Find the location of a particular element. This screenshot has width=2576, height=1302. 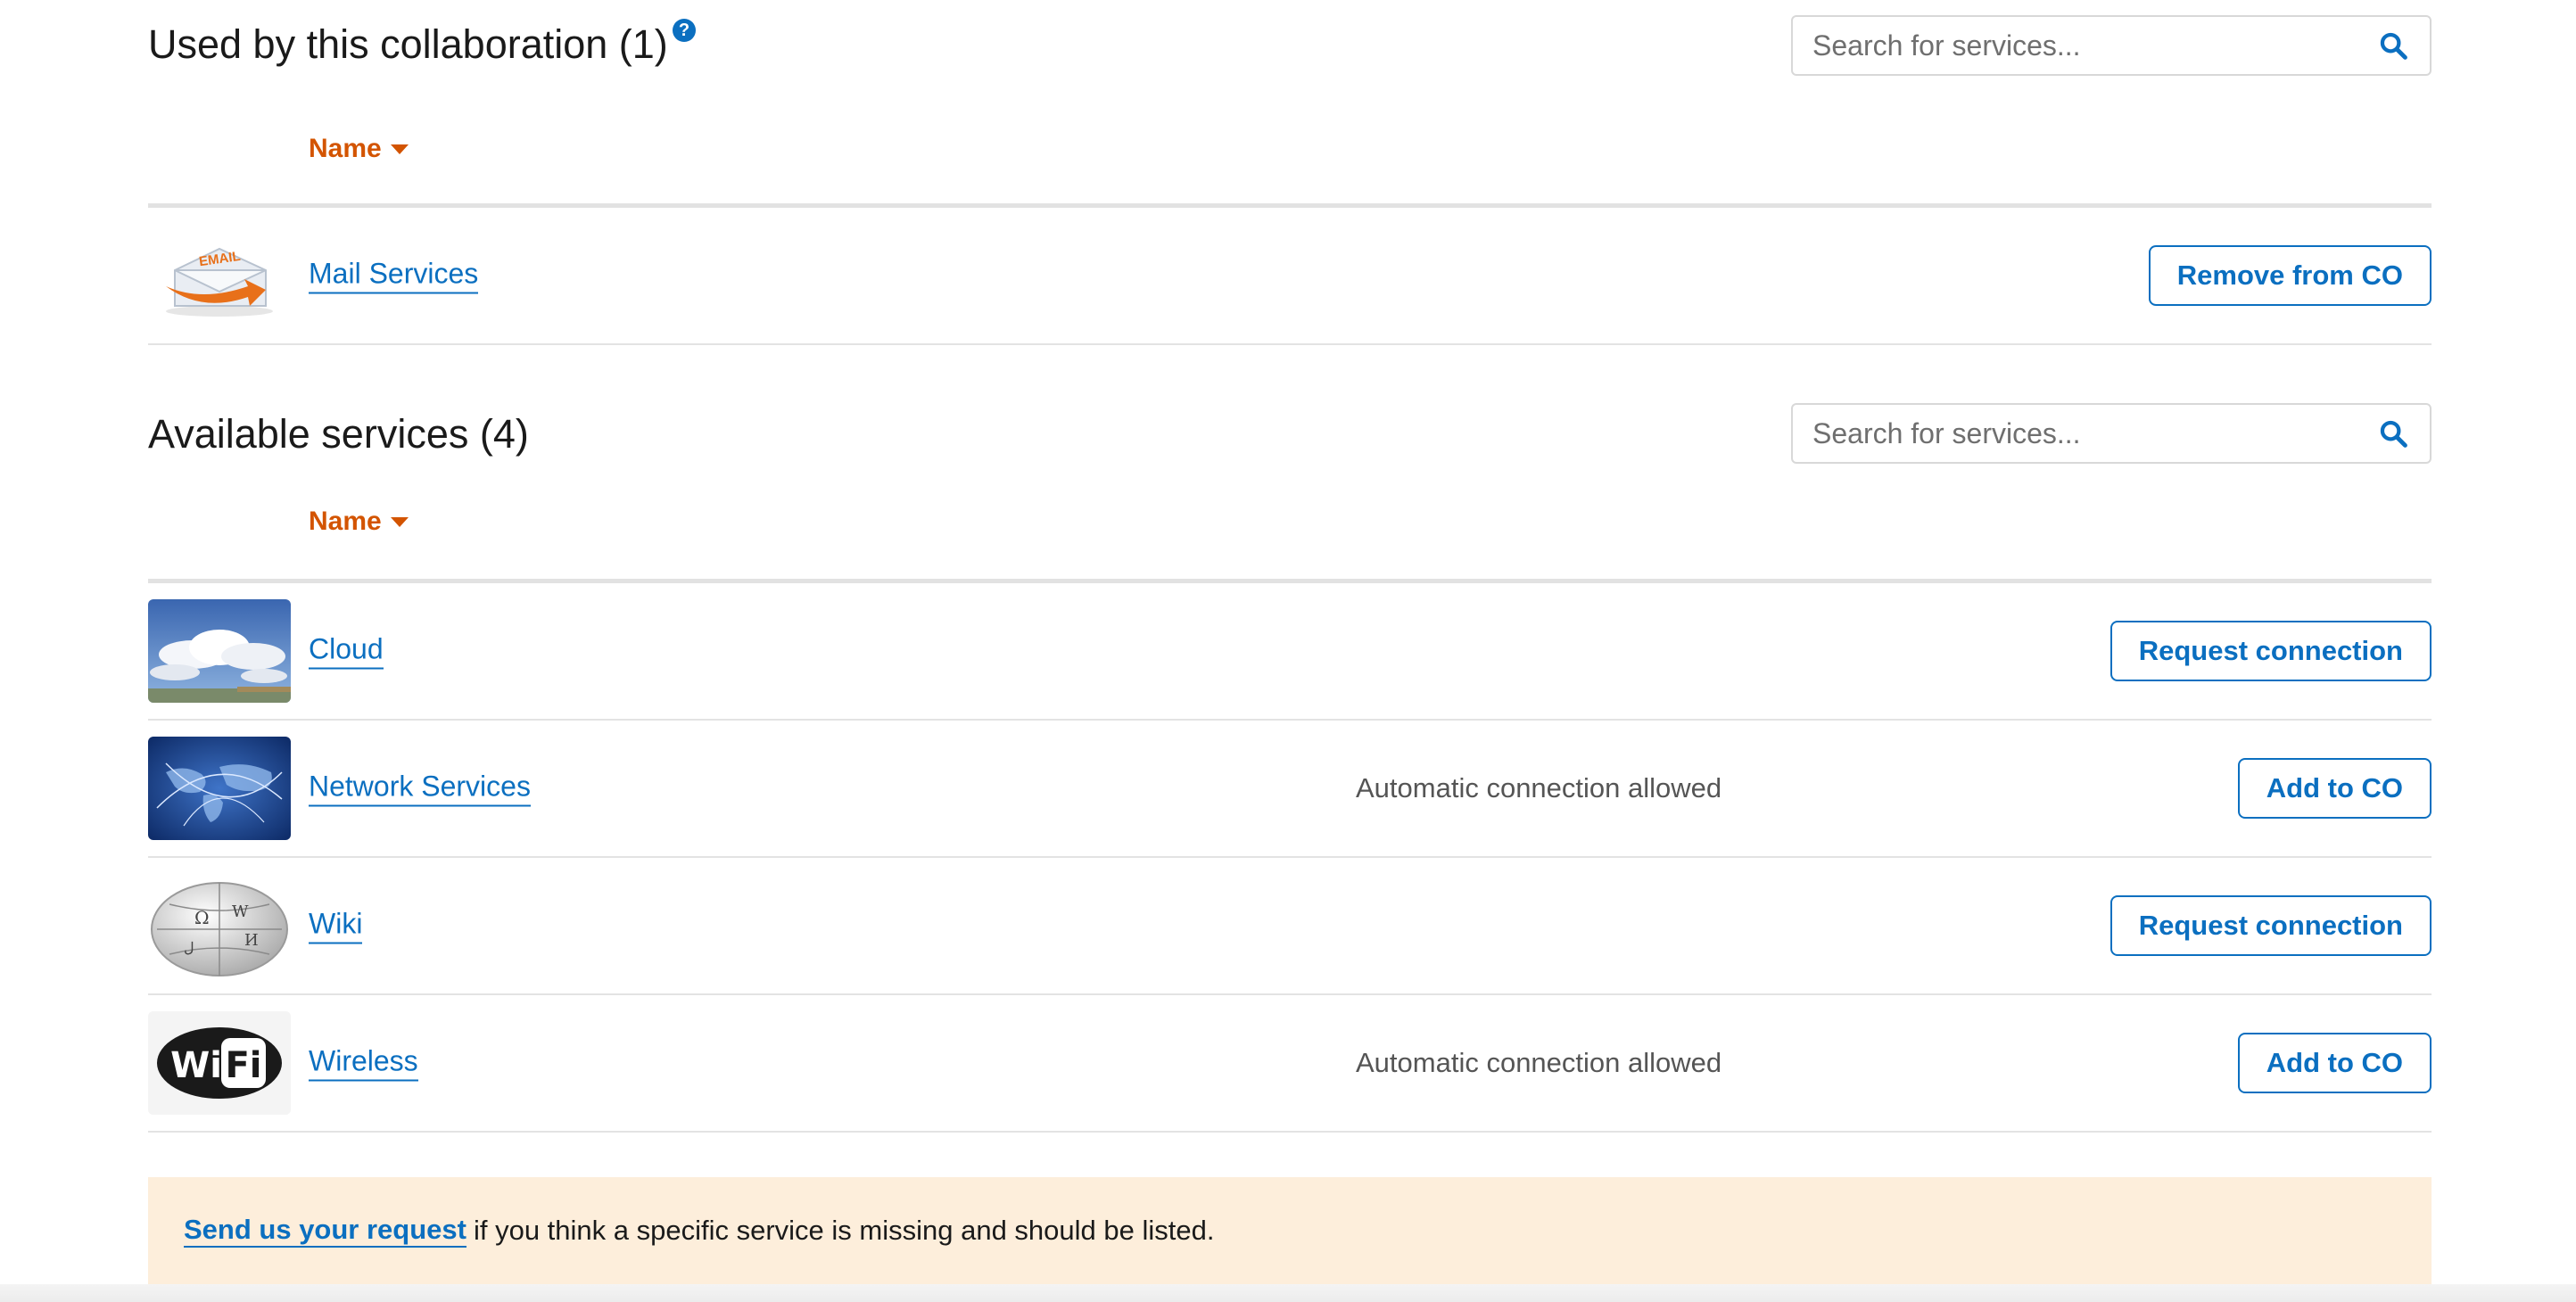

svg-text: ل is located at coordinates (189, 947).